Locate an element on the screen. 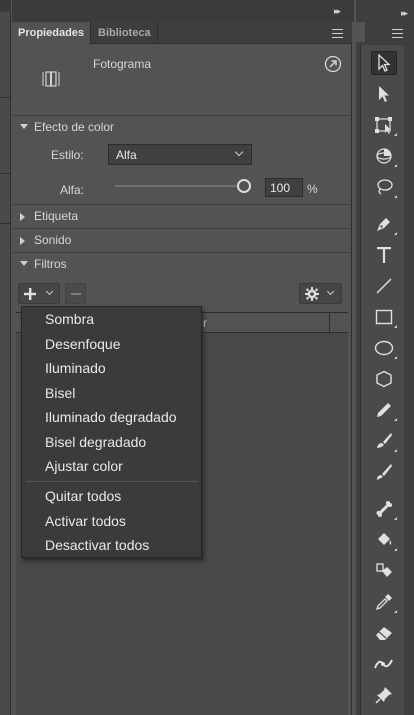 Image resolution: width=414 pixels, height=715 pixels. text-tool-icon is located at coordinates (384, 255).